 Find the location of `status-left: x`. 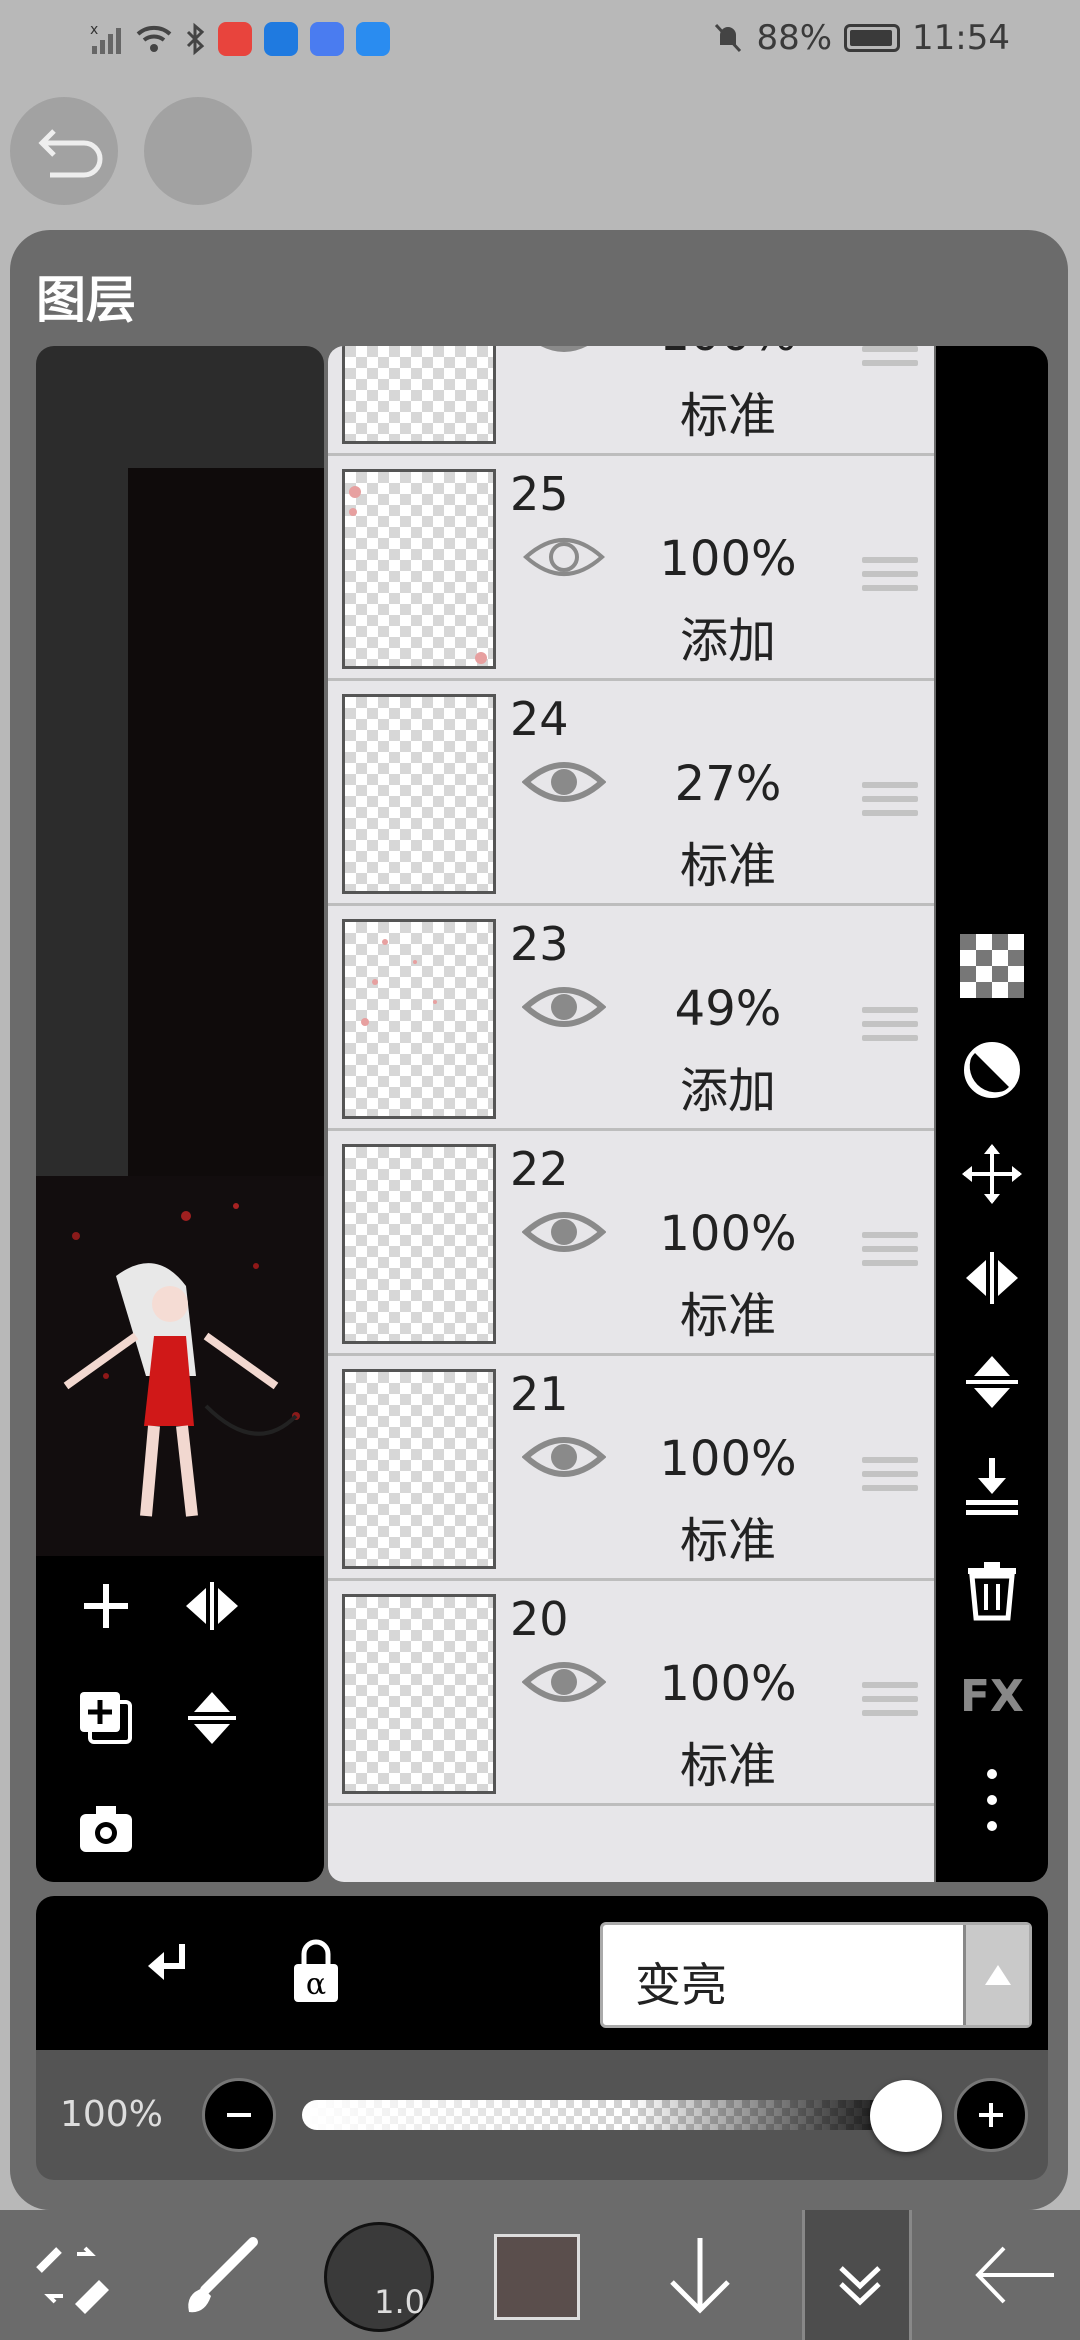

status-left: x is located at coordinates (240, 39).